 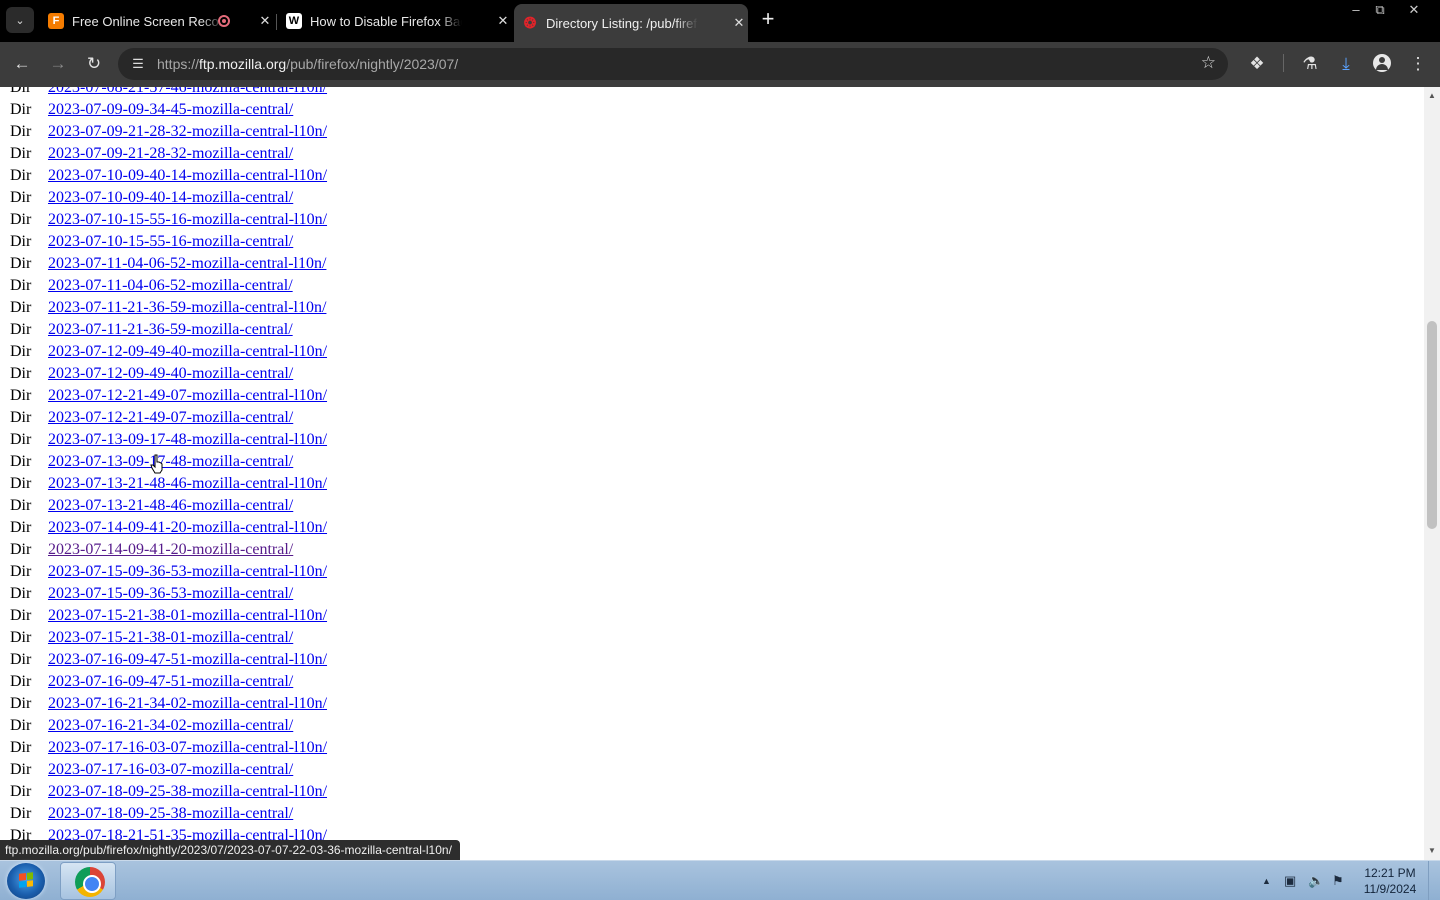 I want to click on system-clock: 12:21 PM 11/9/2024, so click(x=1390, y=881).